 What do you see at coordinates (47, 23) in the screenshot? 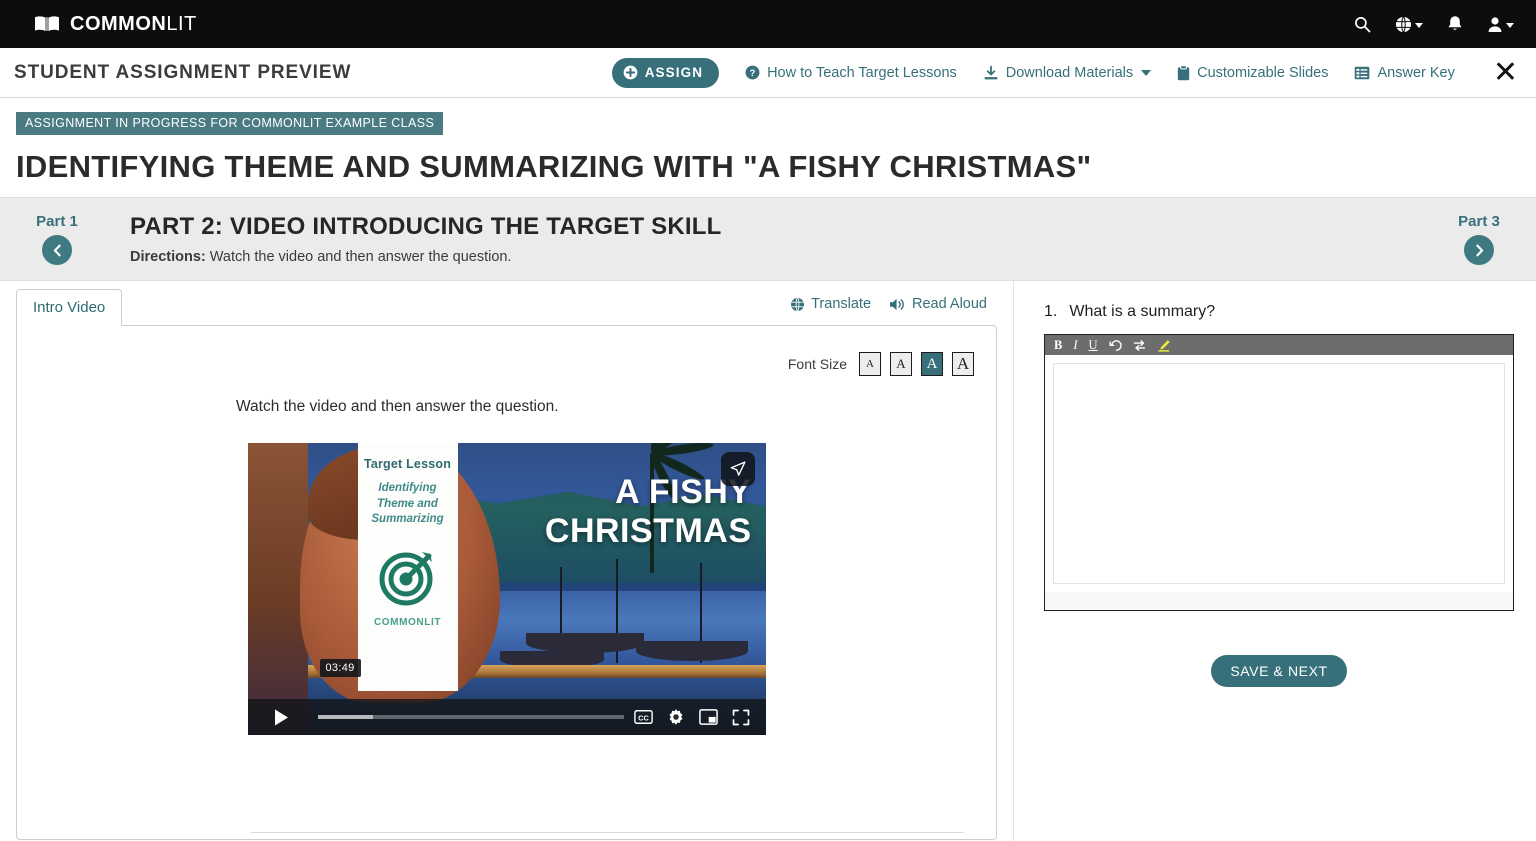
I see `open-book-icon` at bounding box center [47, 23].